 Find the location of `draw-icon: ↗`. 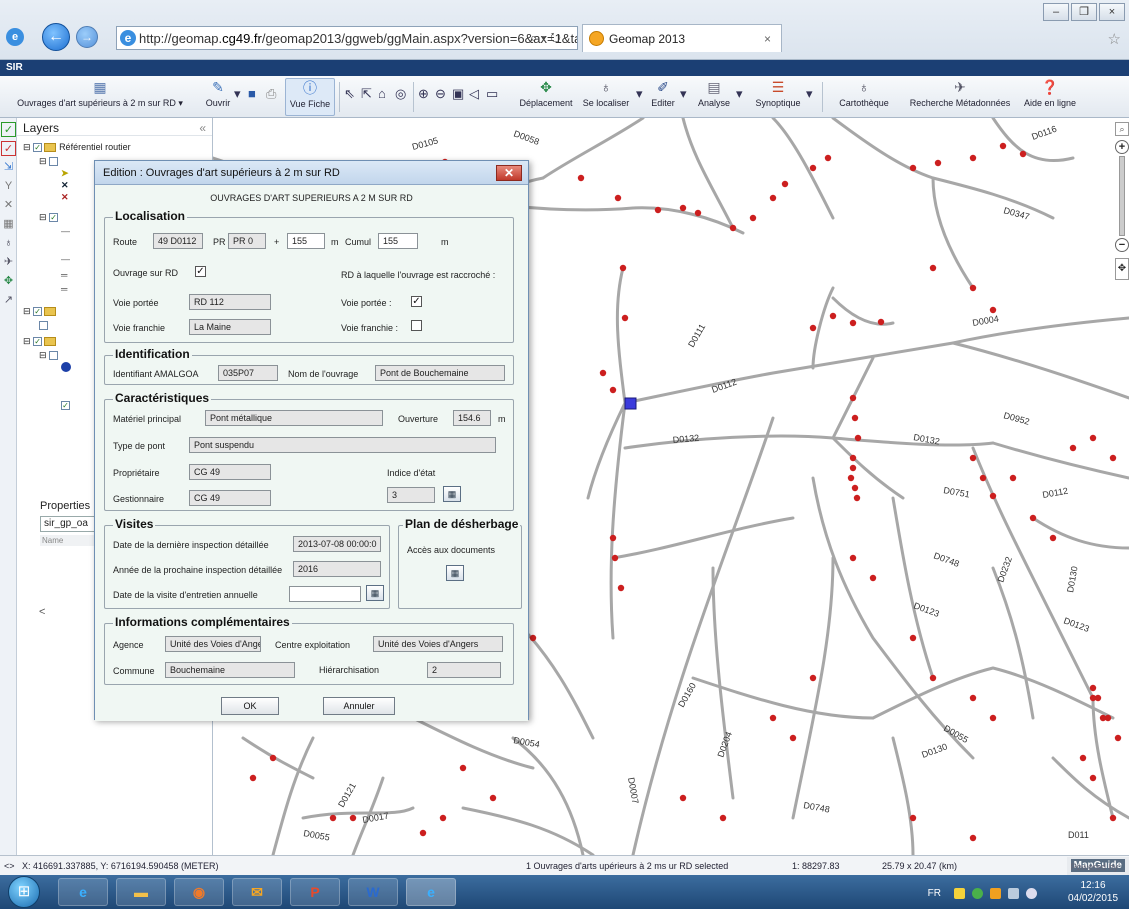

draw-icon: ↗ is located at coordinates (8, 300).